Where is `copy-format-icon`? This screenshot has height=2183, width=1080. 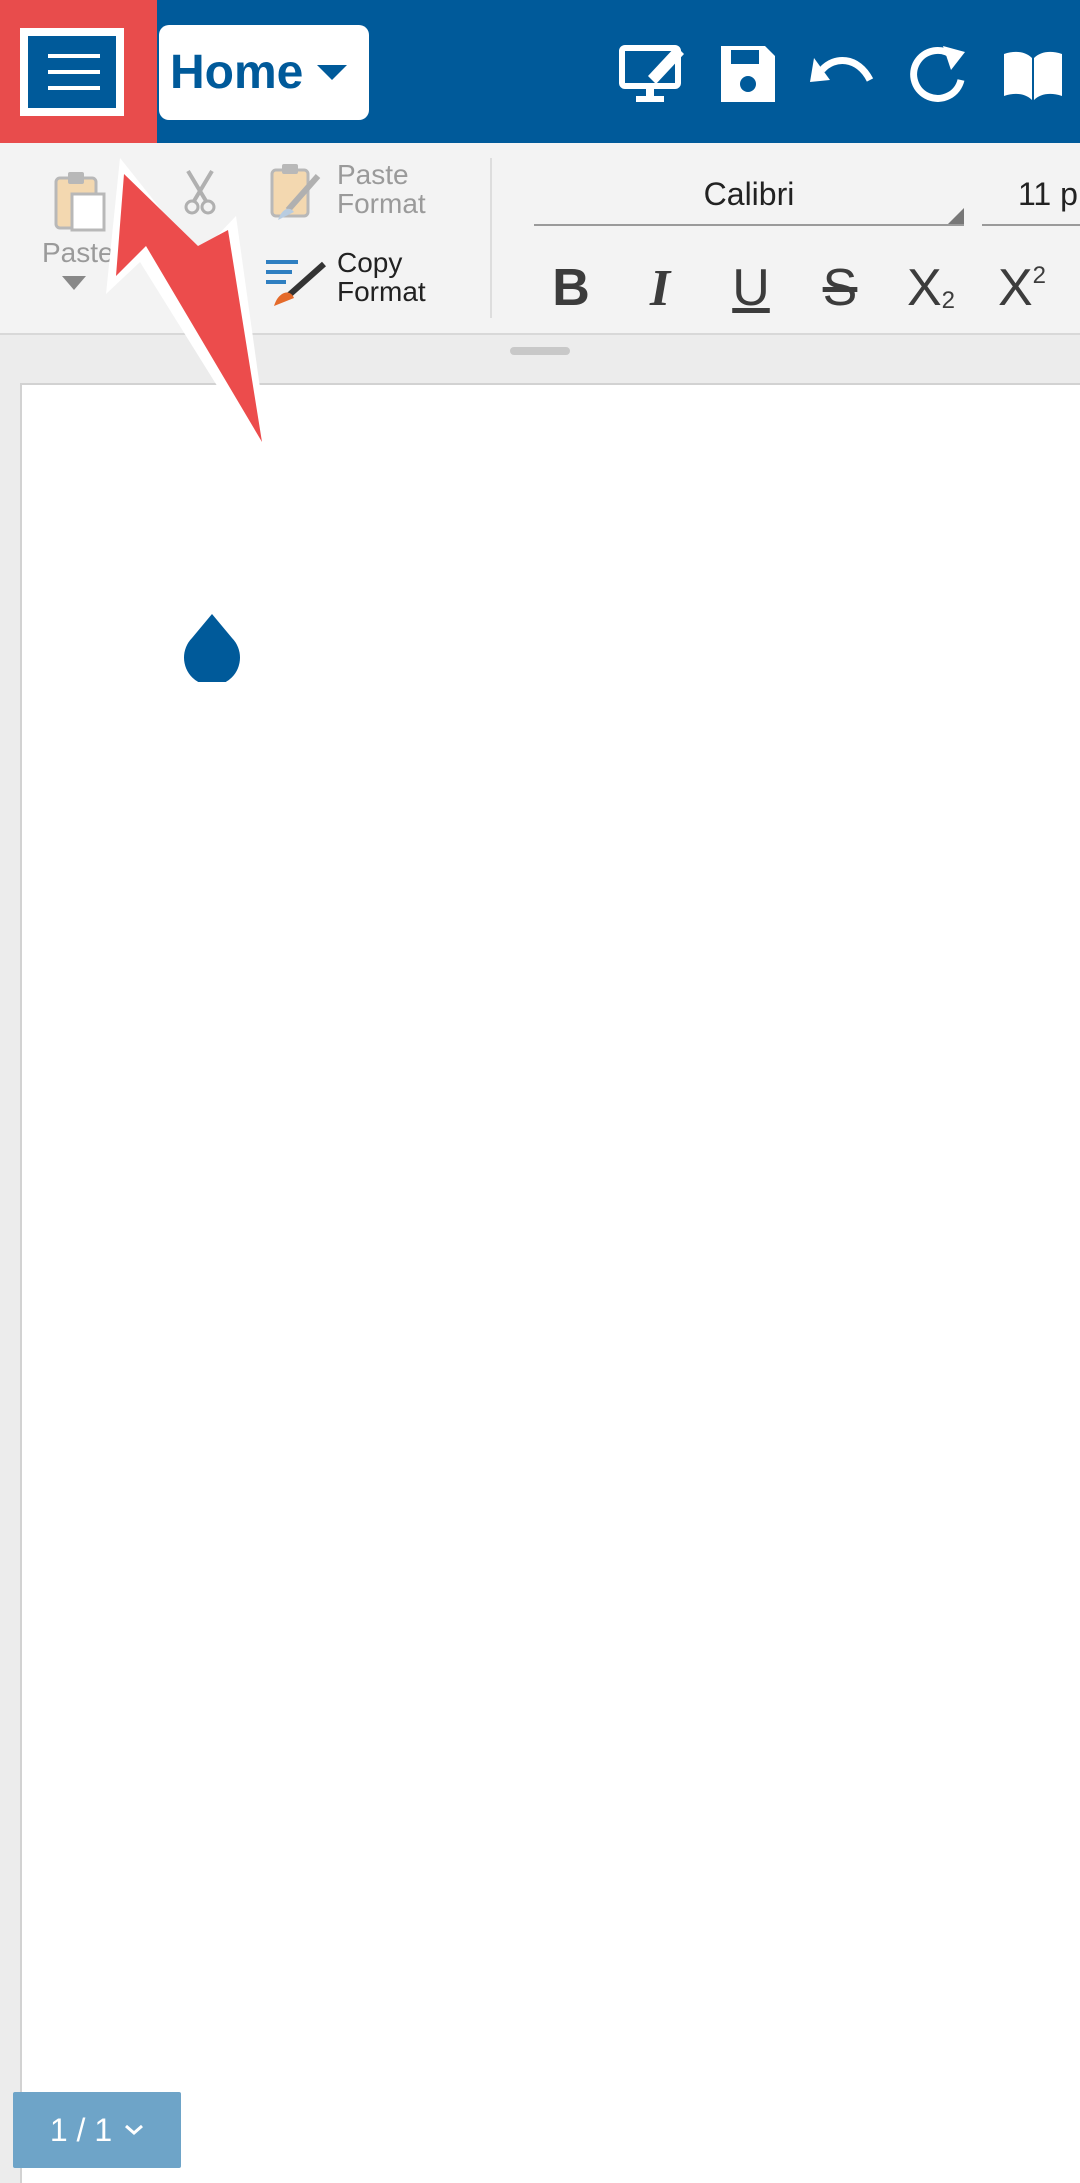 copy-format-icon is located at coordinates (296, 282).